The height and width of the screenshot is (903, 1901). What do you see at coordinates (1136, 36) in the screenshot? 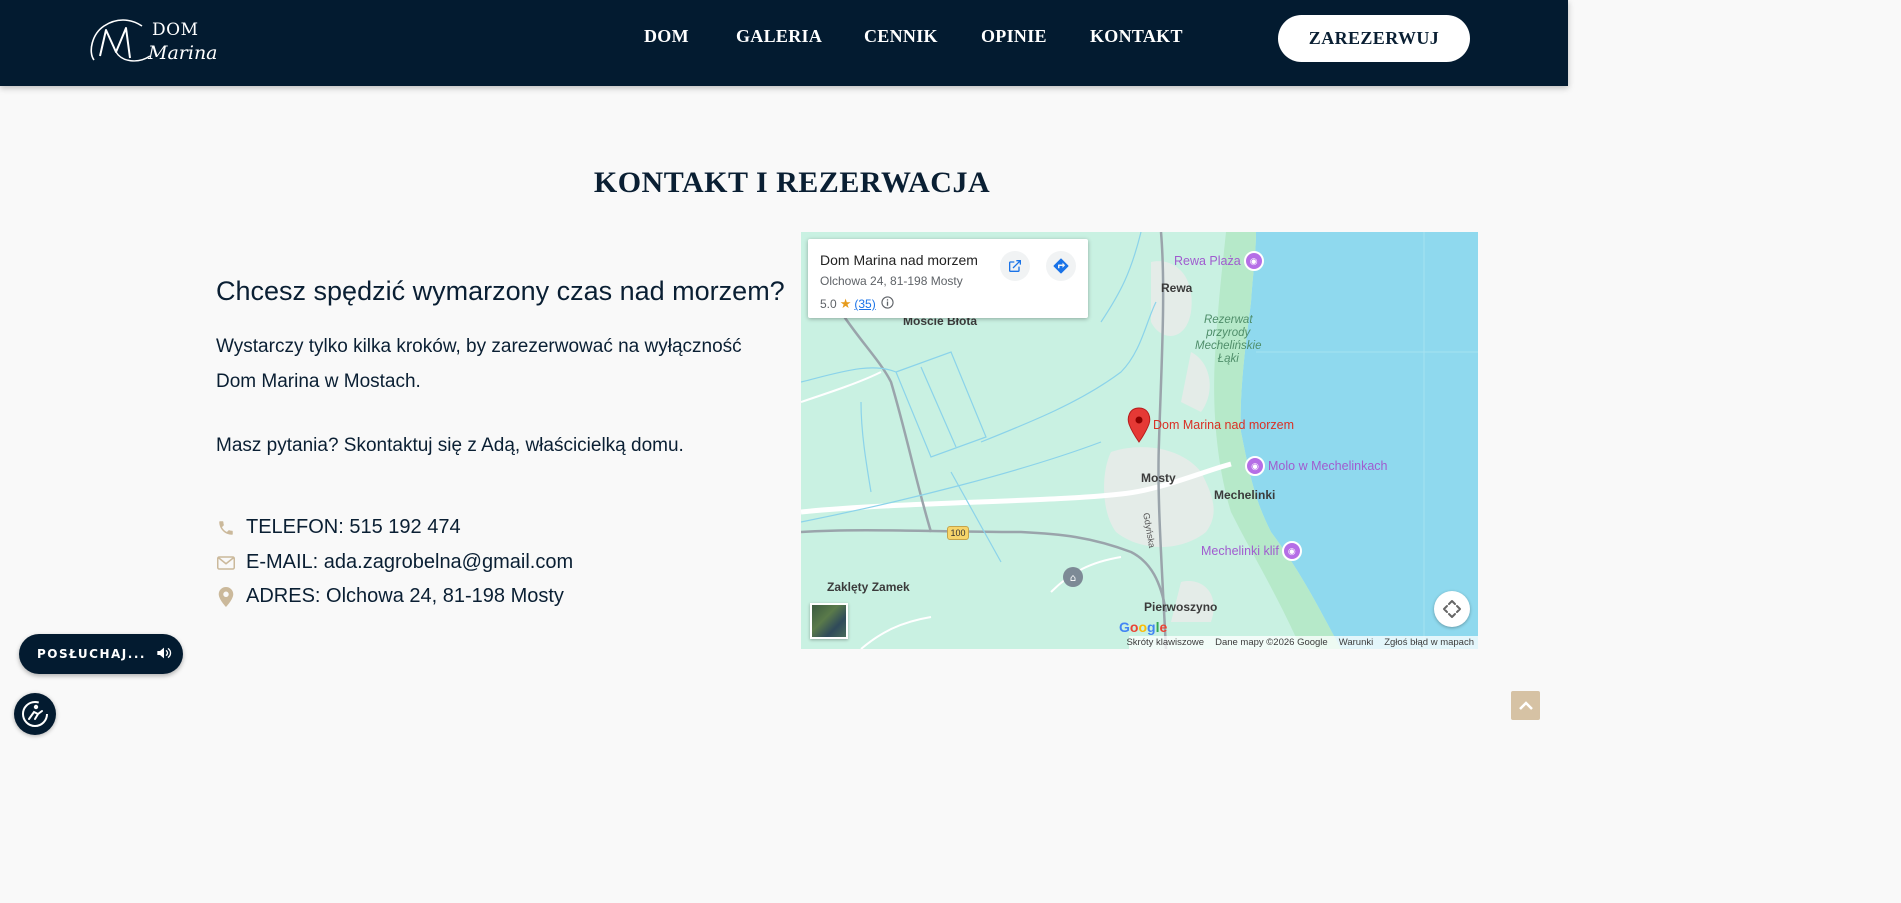
I see `nav-kontakt: KONTAKT` at bounding box center [1136, 36].